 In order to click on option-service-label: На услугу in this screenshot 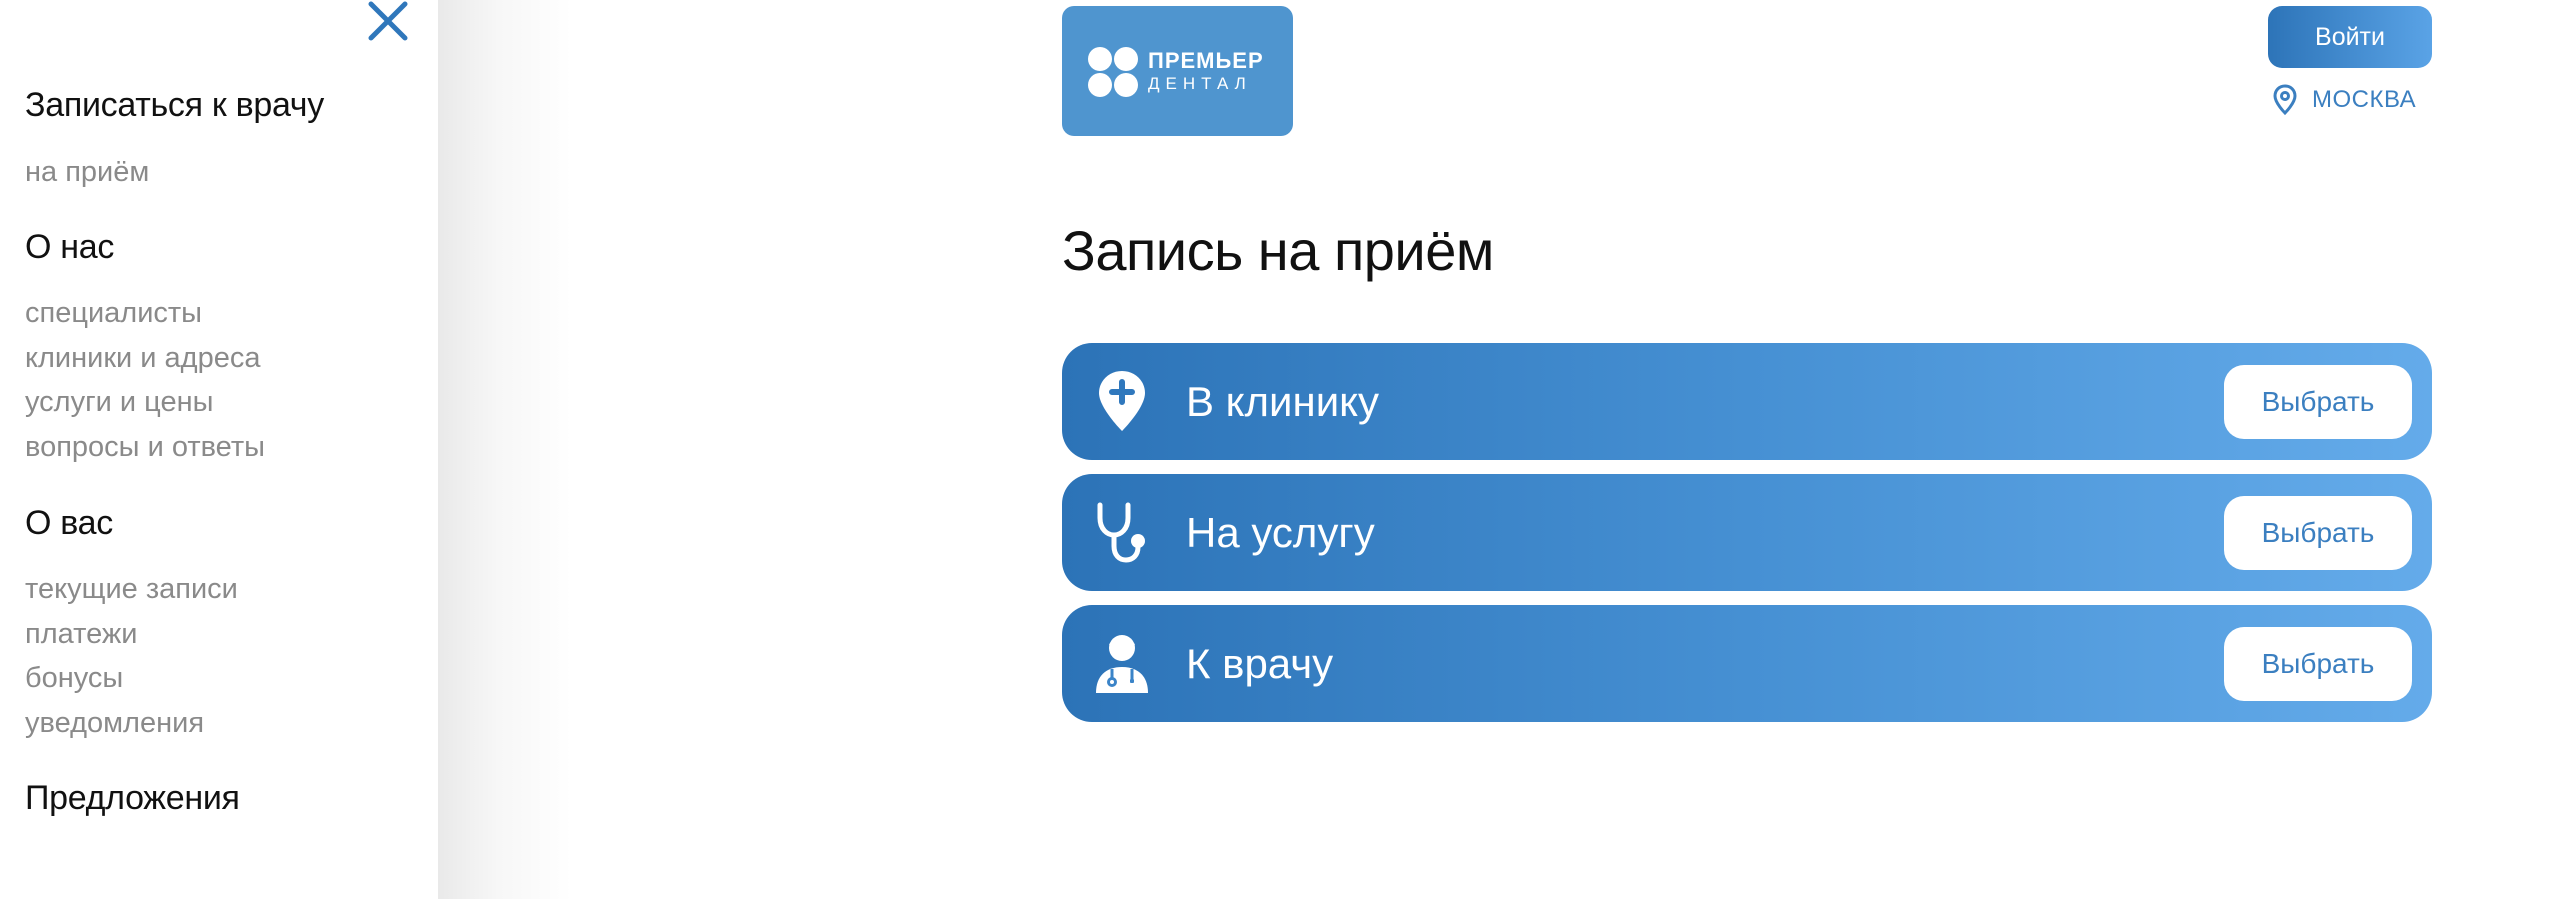, I will do `click(1280, 532)`.